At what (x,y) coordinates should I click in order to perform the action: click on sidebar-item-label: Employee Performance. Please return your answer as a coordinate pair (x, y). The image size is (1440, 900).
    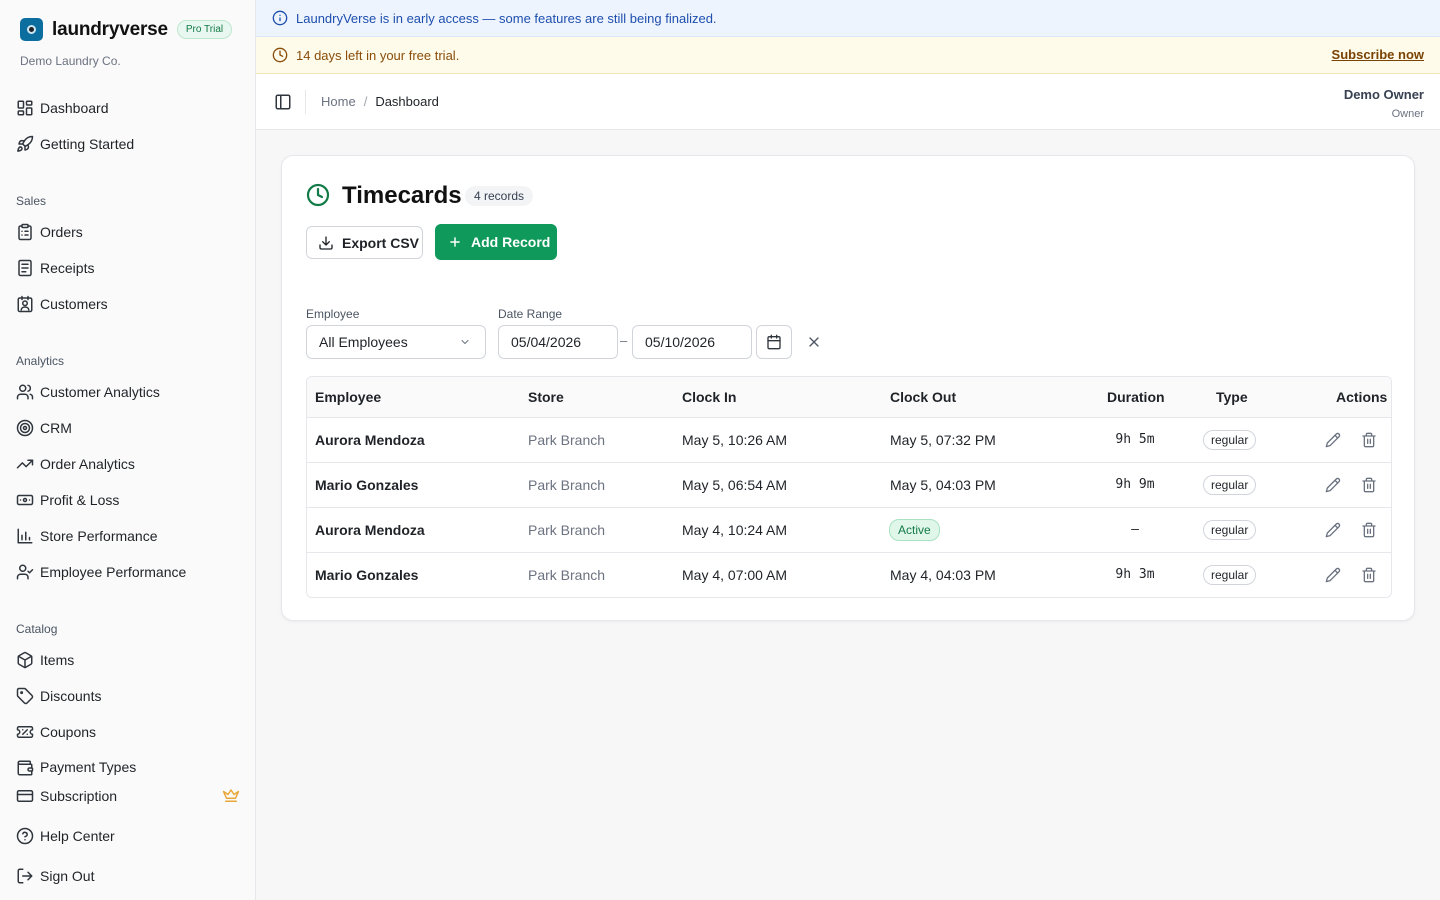
    Looking at the image, I should click on (113, 572).